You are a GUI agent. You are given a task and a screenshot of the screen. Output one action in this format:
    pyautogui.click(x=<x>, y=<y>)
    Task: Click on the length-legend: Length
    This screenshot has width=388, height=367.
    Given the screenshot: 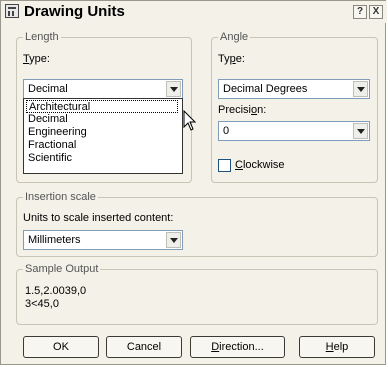 What is the action you would take?
    pyautogui.click(x=42, y=37)
    